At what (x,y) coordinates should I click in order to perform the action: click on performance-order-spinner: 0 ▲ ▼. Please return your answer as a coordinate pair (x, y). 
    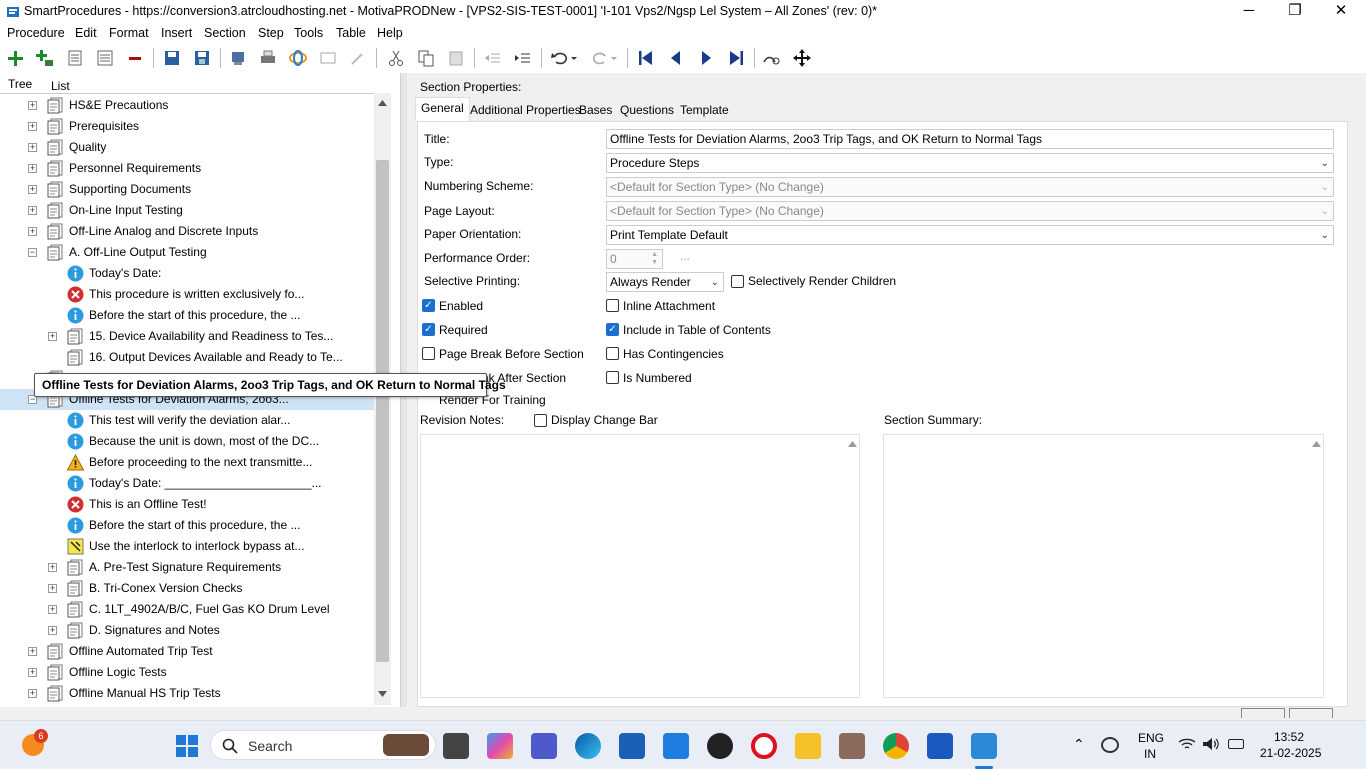
    Looking at the image, I should click on (634, 259).